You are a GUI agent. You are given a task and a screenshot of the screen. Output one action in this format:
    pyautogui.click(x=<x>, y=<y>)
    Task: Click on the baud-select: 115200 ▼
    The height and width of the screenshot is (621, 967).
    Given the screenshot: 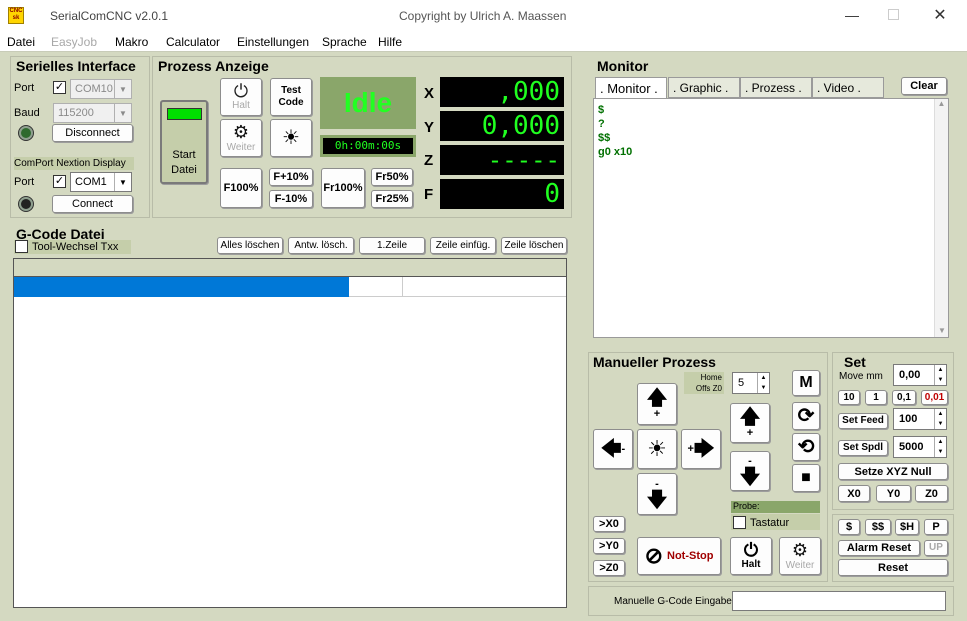 What is the action you would take?
    pyautogui.click(x=92, y=113)
    